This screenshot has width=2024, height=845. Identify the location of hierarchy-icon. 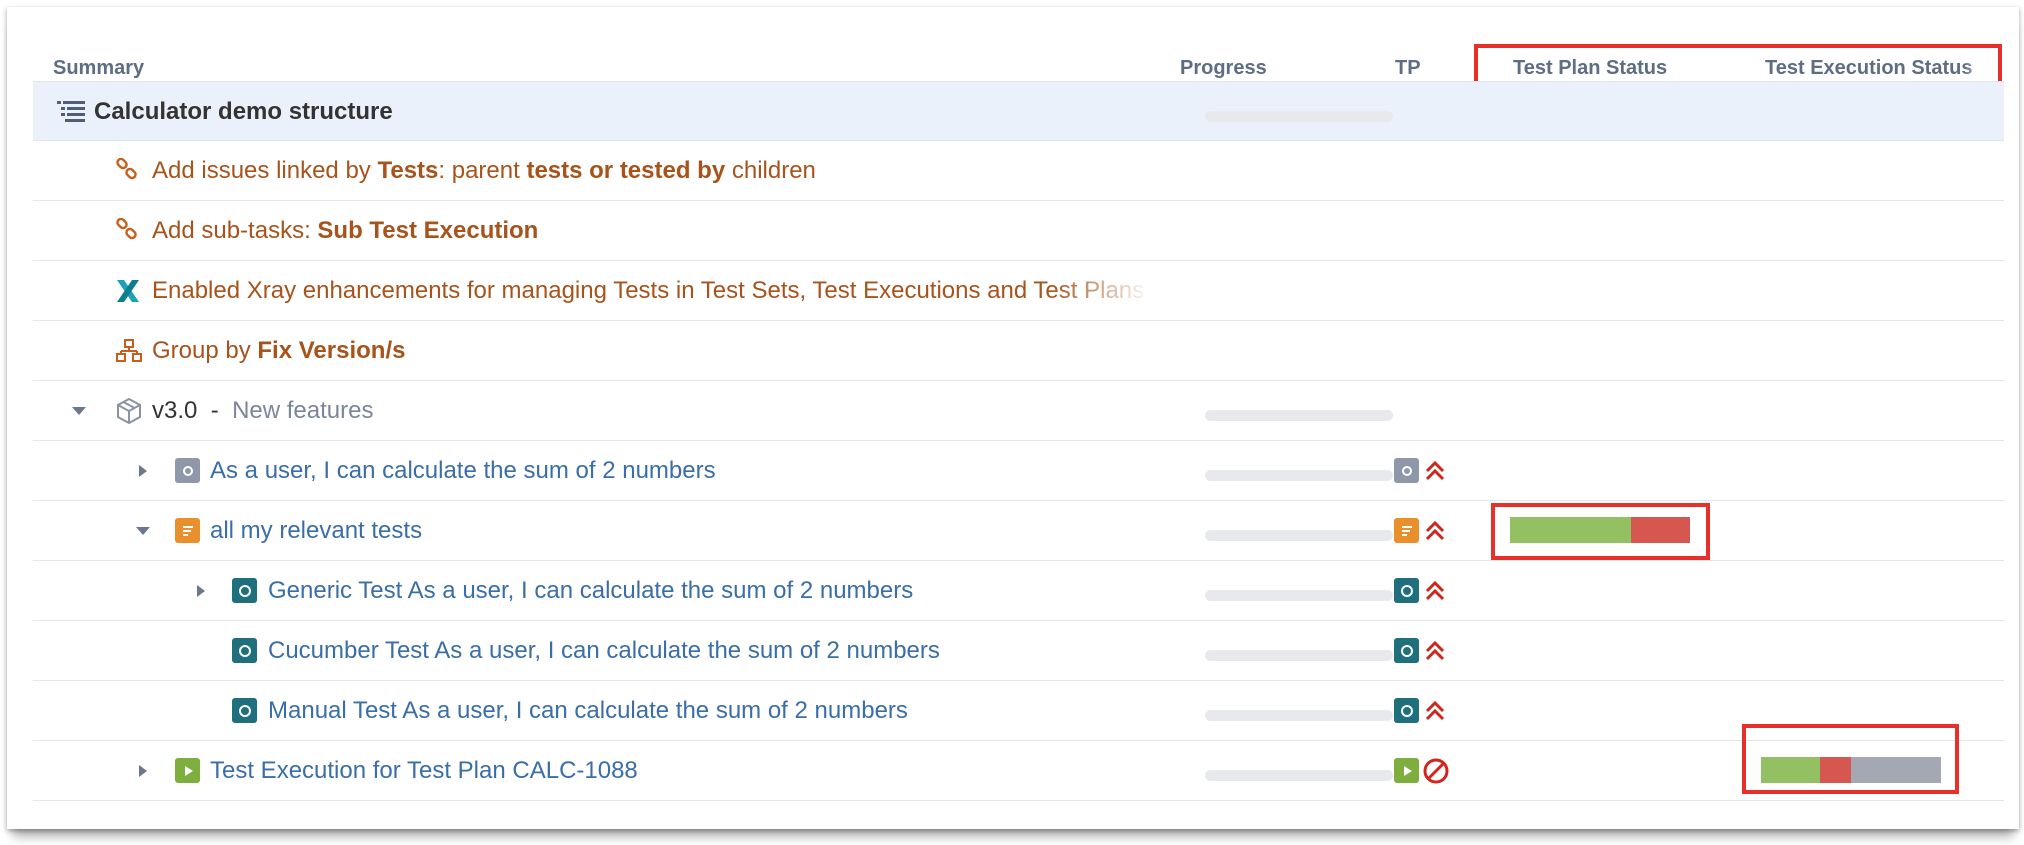
(129, 350).